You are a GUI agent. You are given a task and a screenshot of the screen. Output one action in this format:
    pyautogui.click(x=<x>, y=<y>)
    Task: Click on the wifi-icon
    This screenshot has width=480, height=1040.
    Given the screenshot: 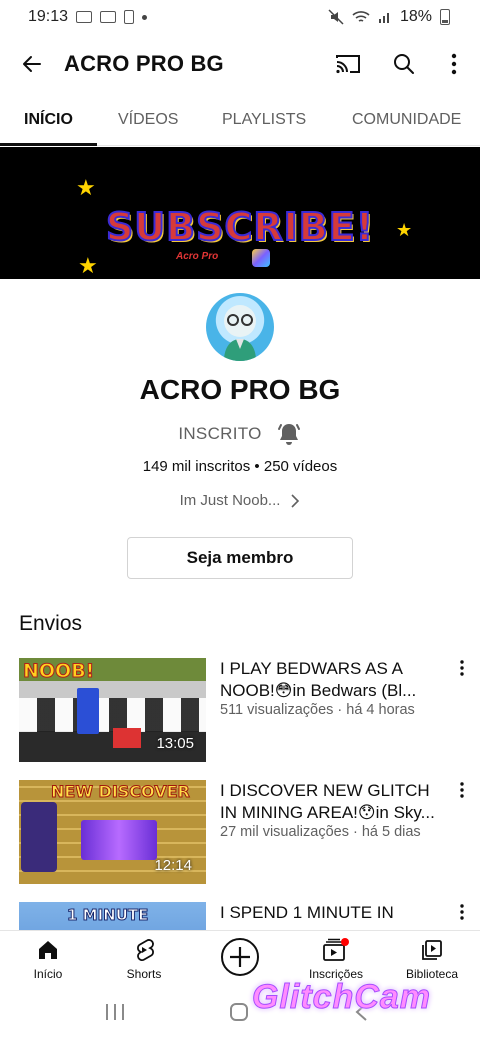 What is the action you would take?
    pyautogui.click(x=361, y=16)
    